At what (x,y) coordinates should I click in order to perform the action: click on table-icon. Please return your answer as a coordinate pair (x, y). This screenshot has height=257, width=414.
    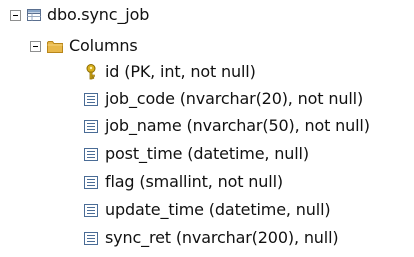
    Looking at the image, I should click on (34, 15).